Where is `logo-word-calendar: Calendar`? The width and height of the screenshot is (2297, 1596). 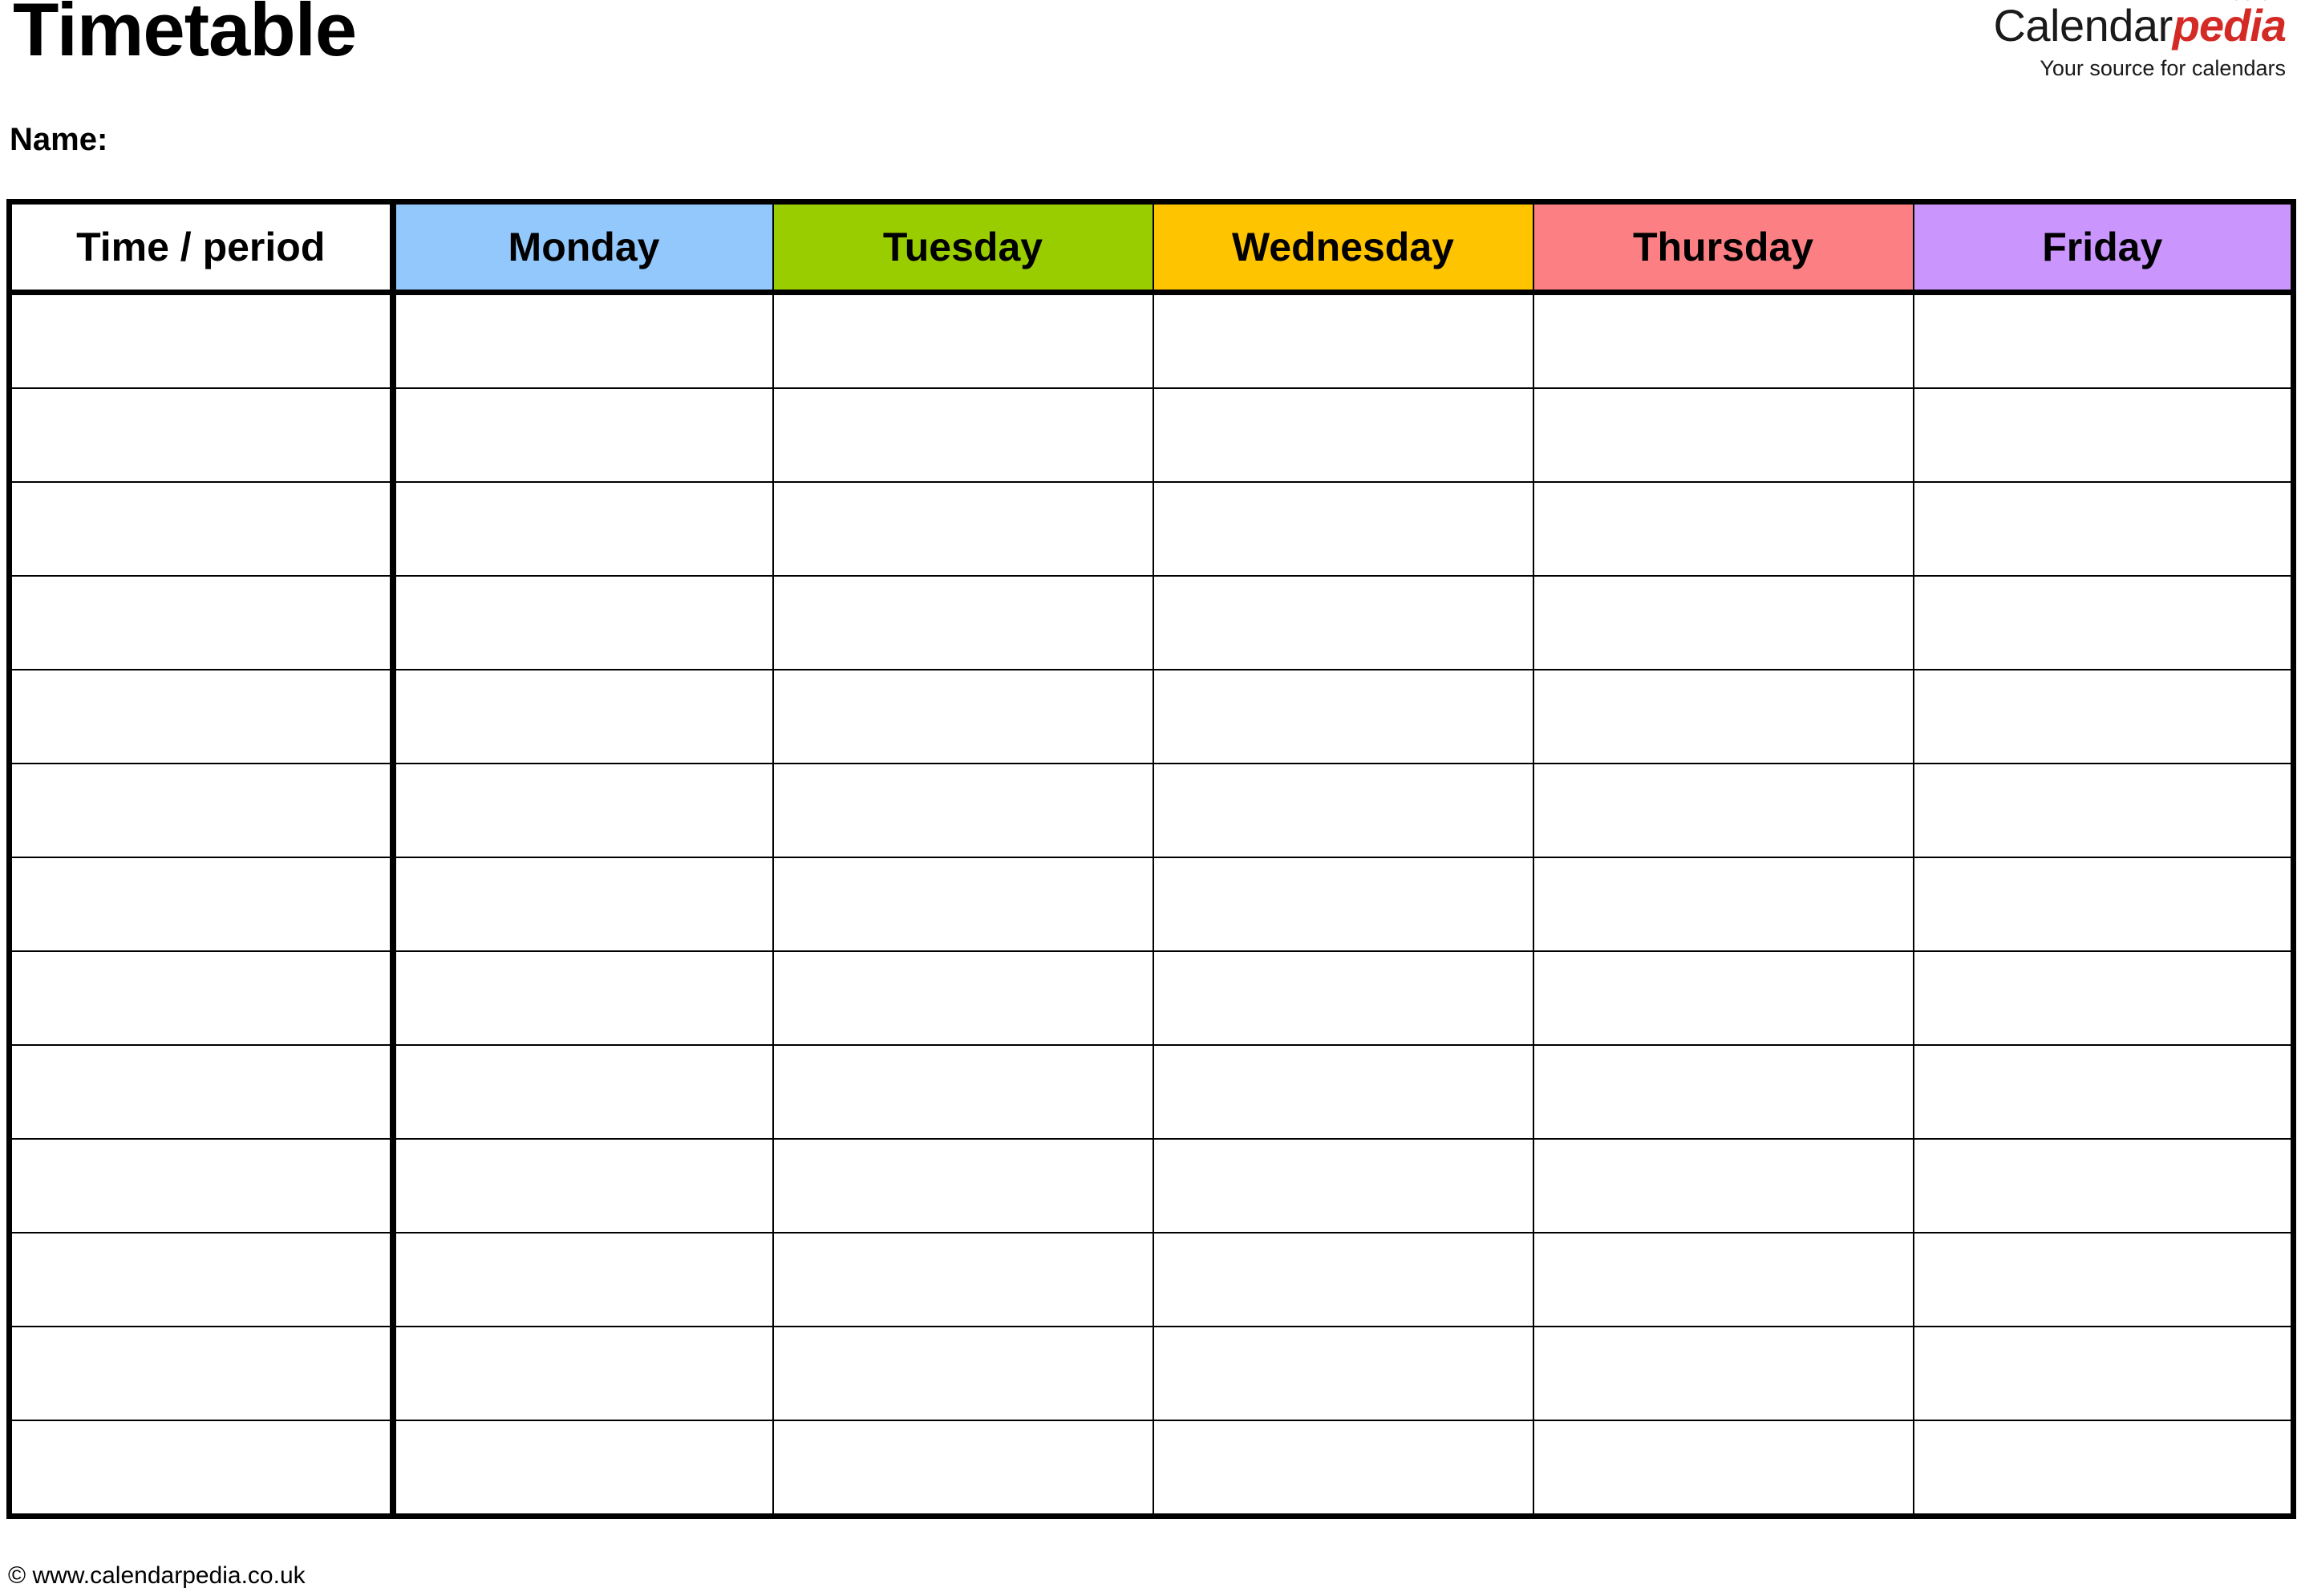
logo-word-calendar: Calendar is located at coordinates (2083, 25).